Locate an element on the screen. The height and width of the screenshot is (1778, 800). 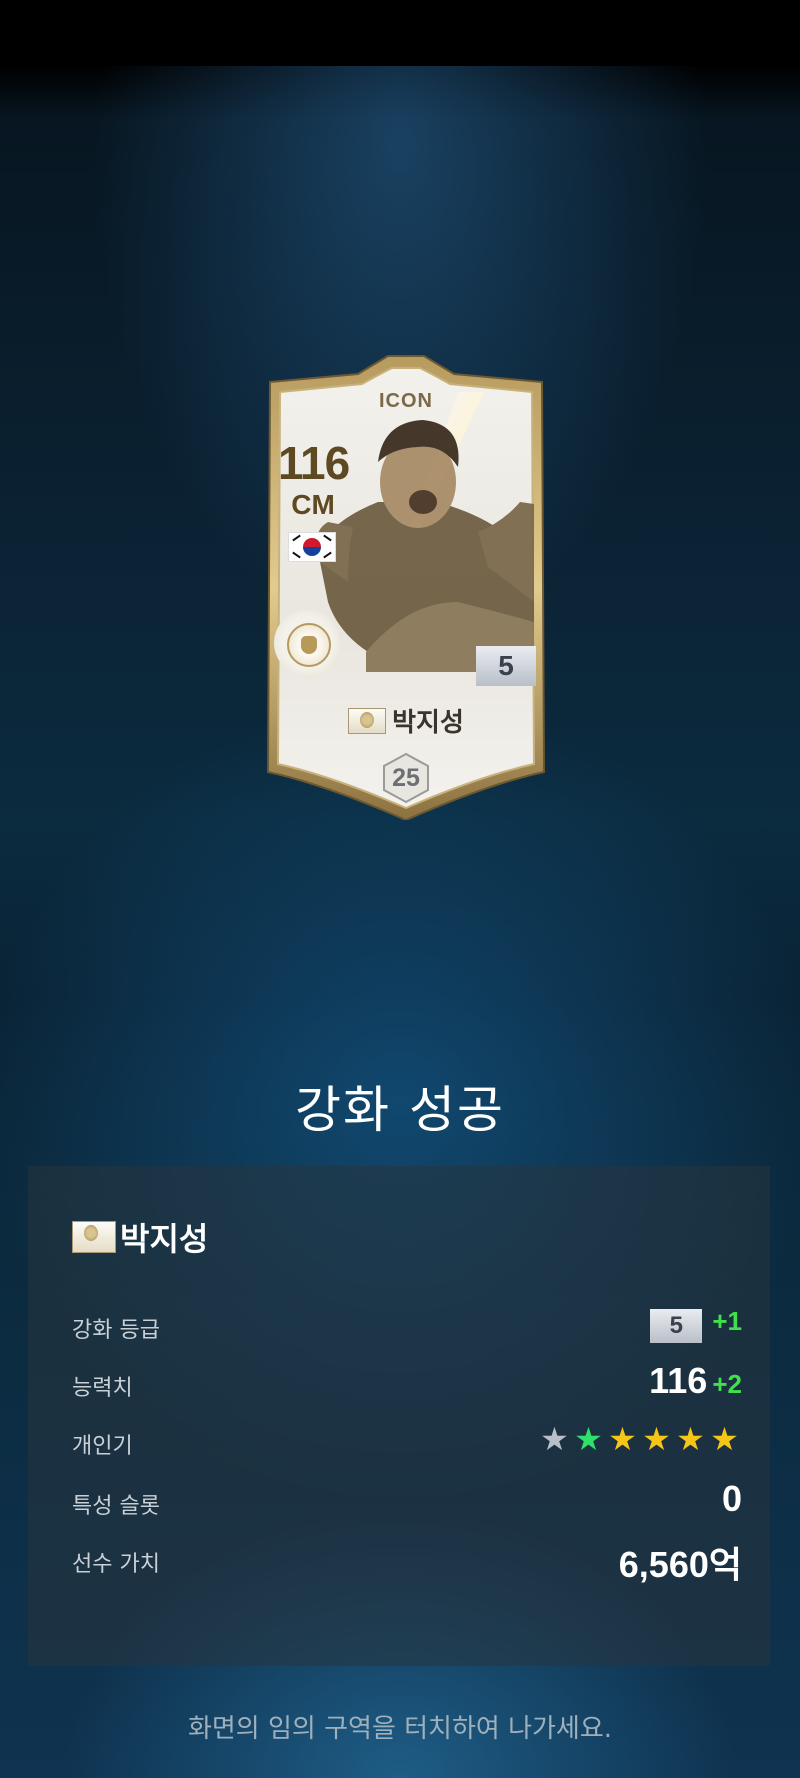
card-type-label: ICON is located at coordinates (406, 401).